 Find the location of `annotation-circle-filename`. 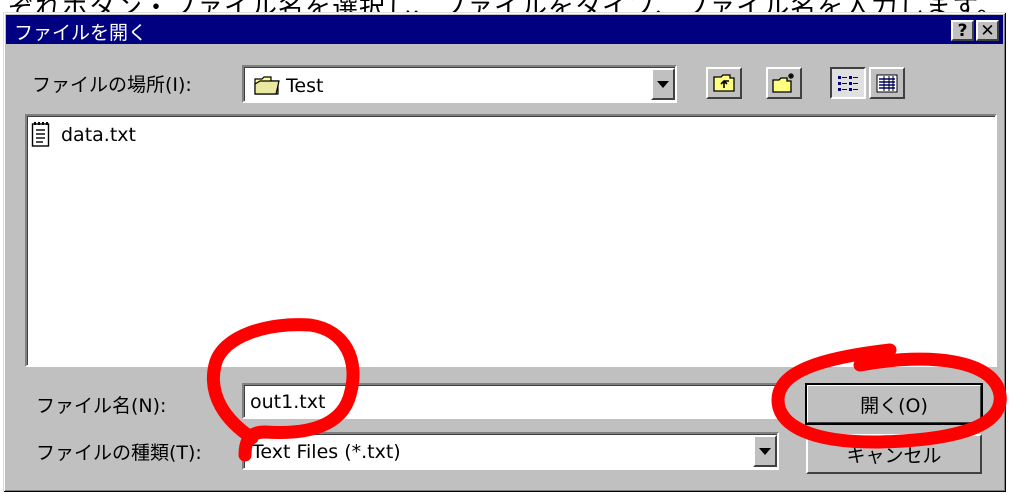

annotation-circle-filename is located at coordinates (283, 390).